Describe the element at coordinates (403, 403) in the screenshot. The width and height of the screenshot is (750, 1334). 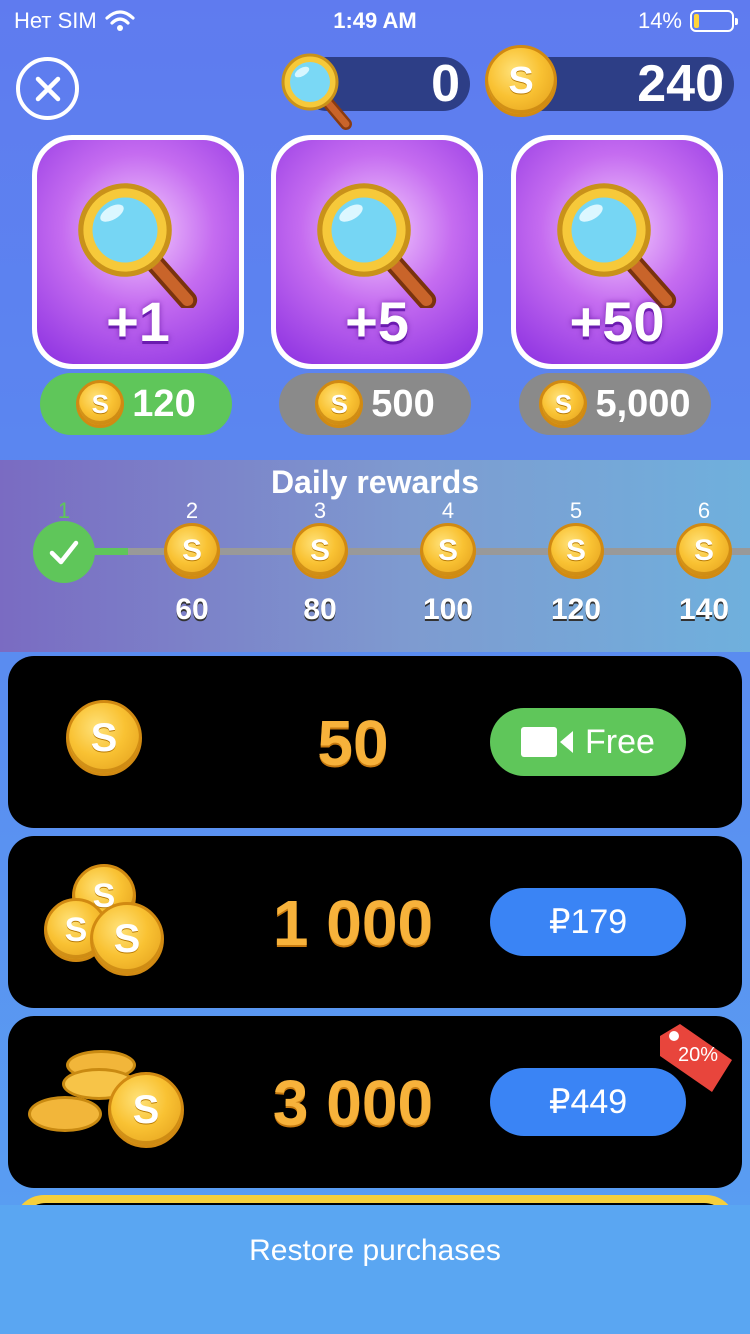
I see `hint-pack-price: 500` at that location.